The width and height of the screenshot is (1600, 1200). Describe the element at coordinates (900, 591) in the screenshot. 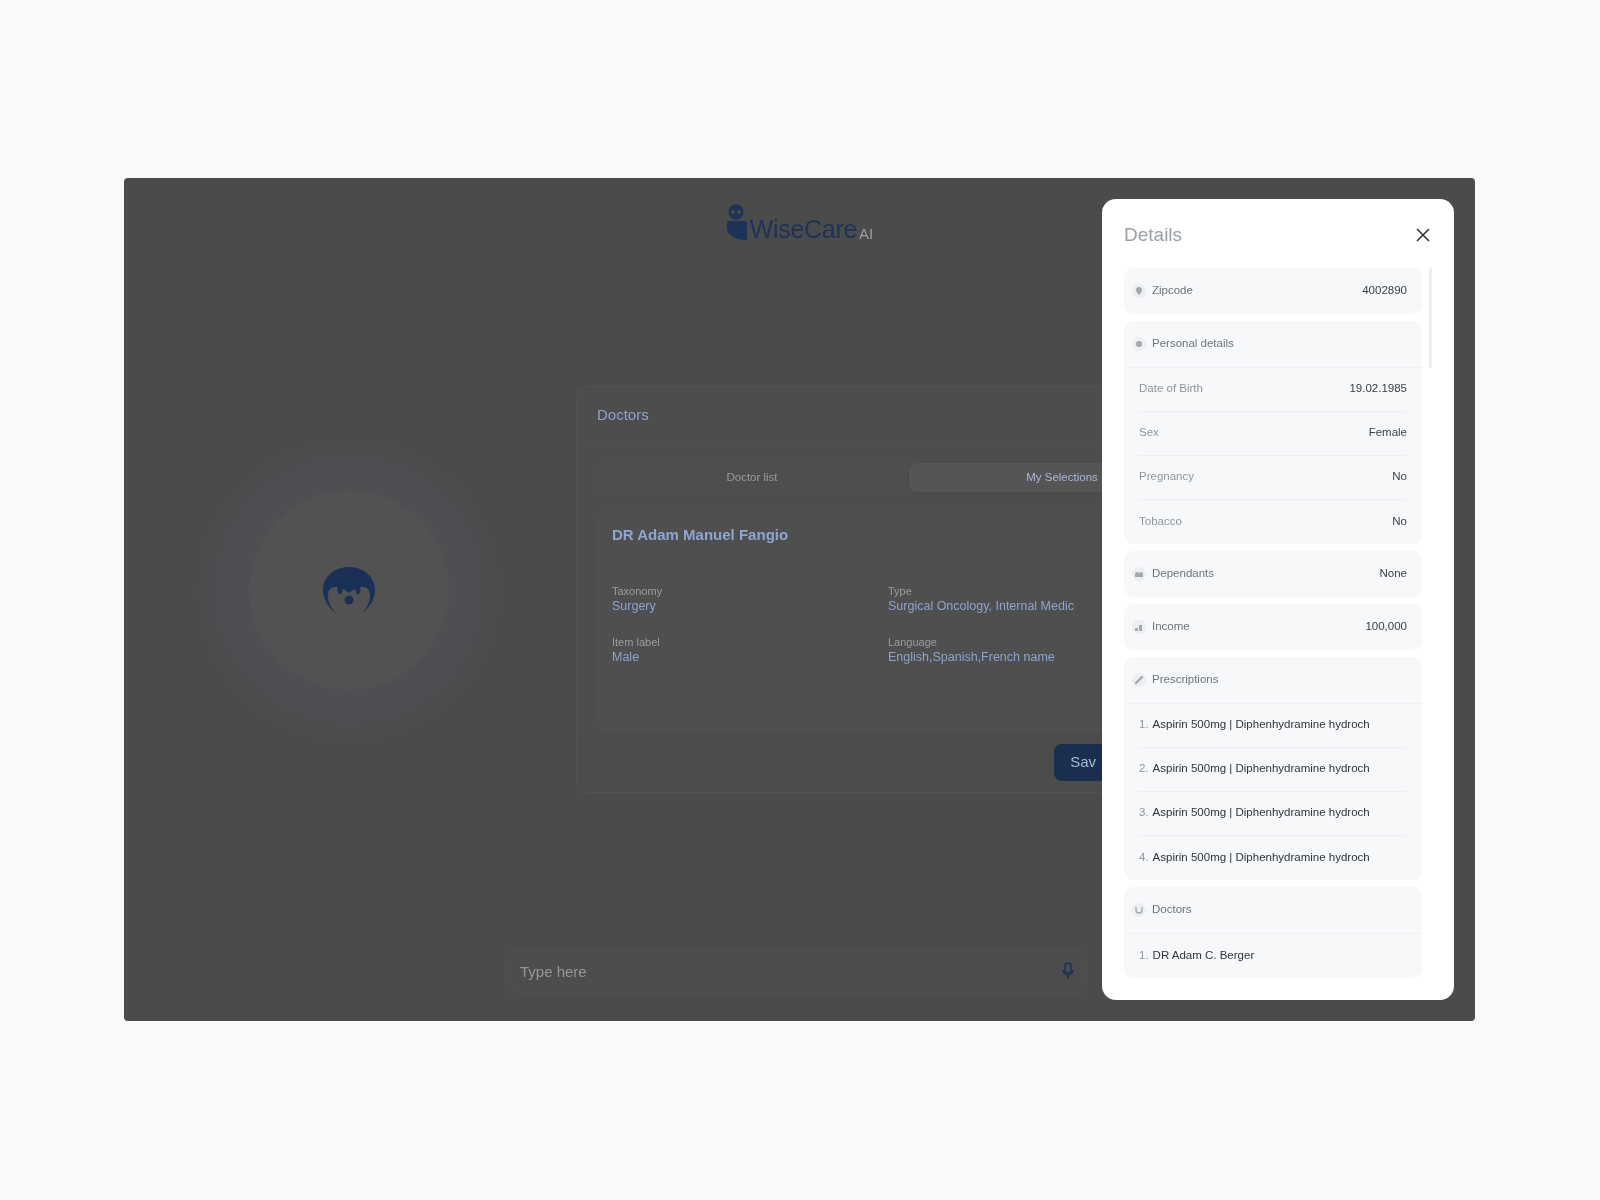

I see `field-label: Type` at that location.